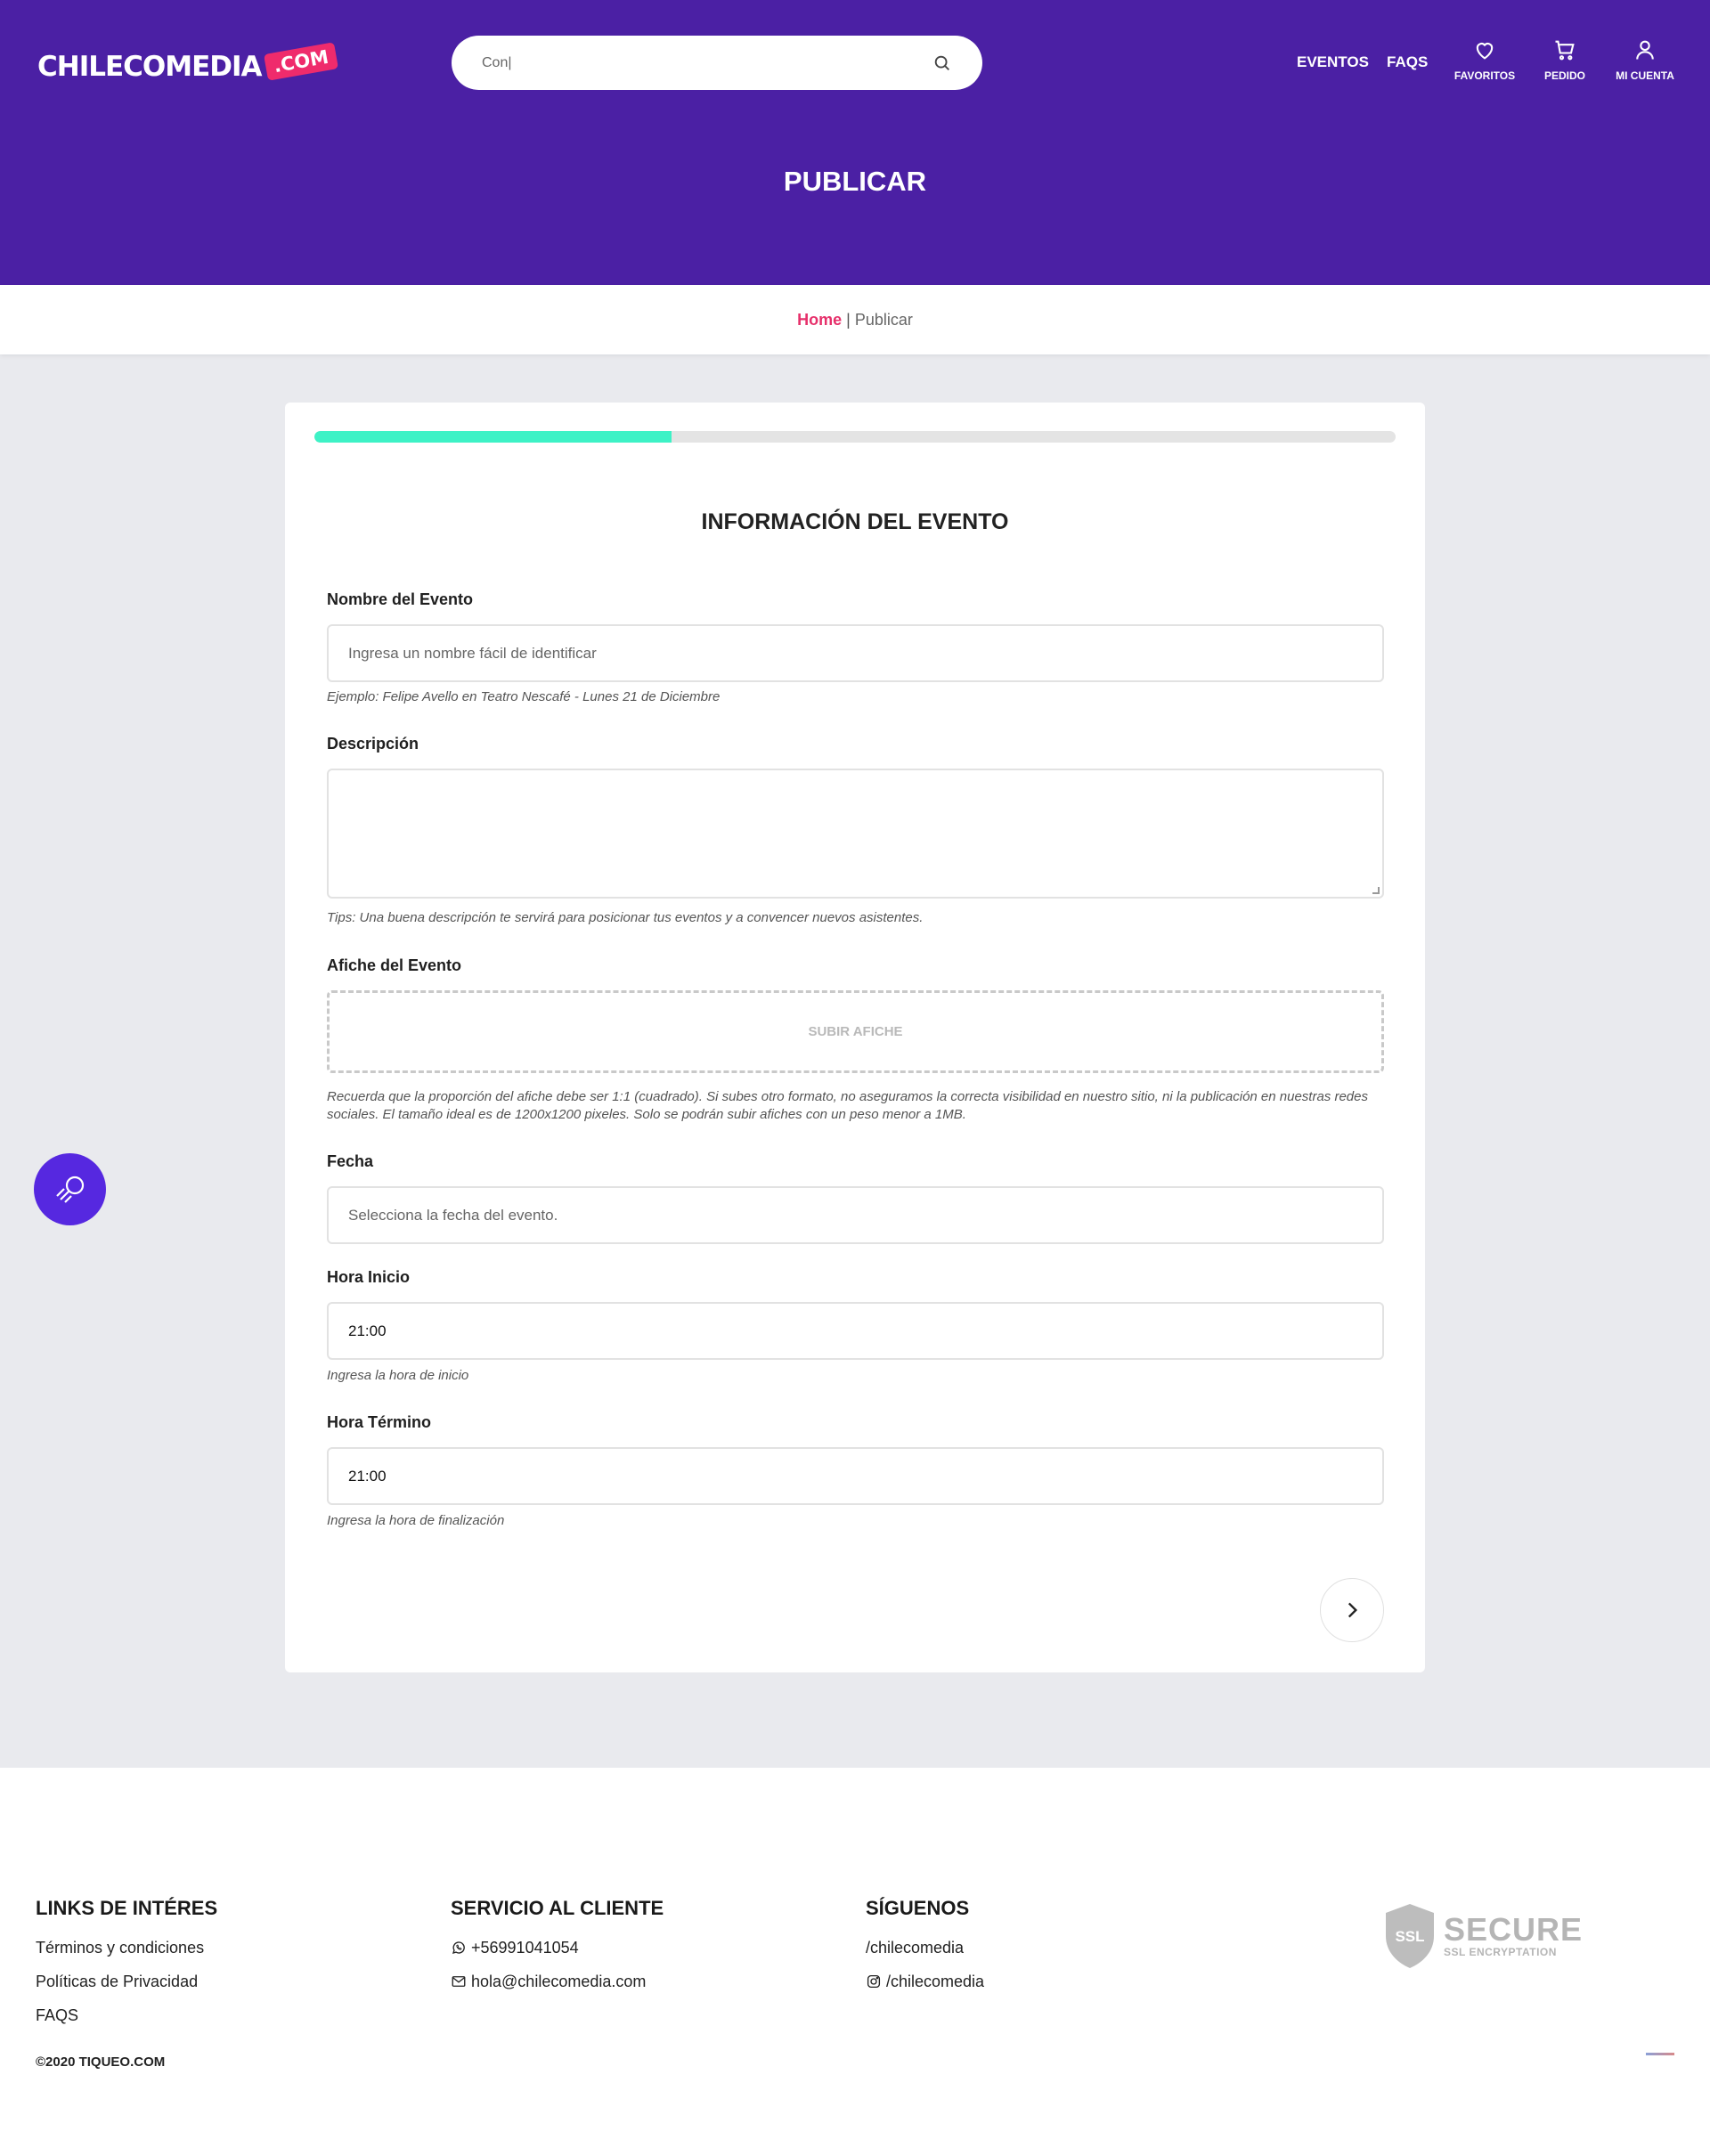 The width and height of the screenshot is (1710, 2156). Describe the element at coordinates (1645, 50) in the screenshot. I see `user-icon` at that location.